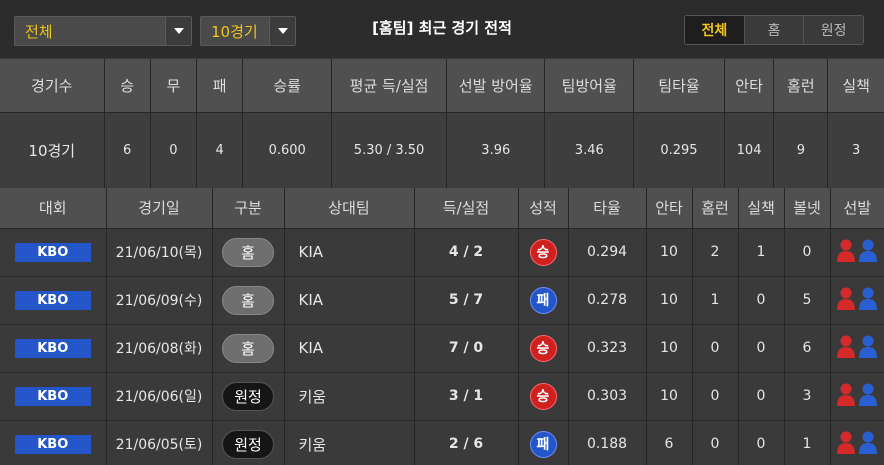  What do you see at coordinates (714, 30) in the screenshot?
I see `segment-all: 전체` at bounding box center [714, 30].